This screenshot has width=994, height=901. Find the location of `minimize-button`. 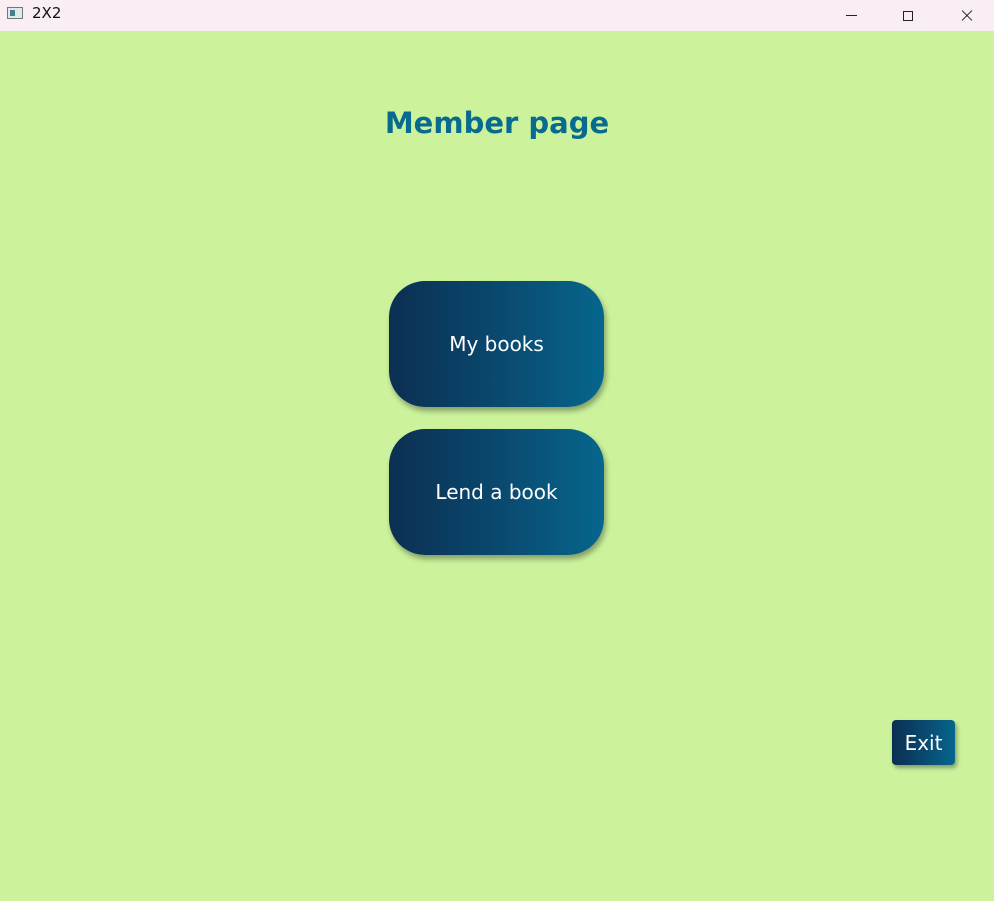

minimize-button is located at coordinates (851, 15).